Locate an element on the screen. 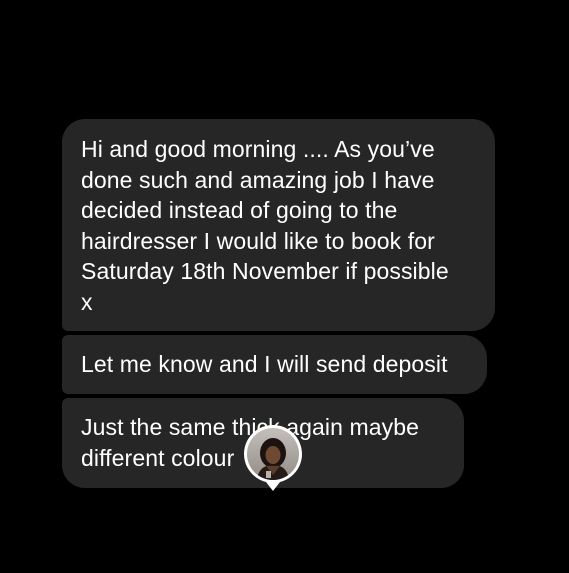 This screenshot has width=569, height=573. profile-photo-avatar-icon is located at coordinates (273, 458).